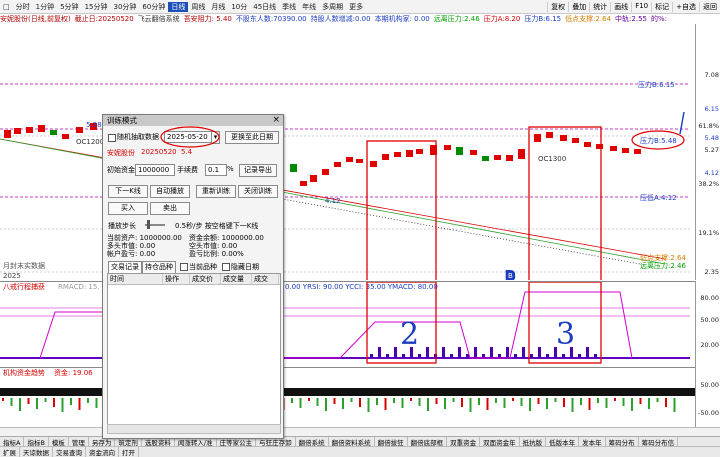 The width and height of the screenshot is (720, 457). What do you see at coordinates (685, 6) in the screenshot?
I see `toolbar-right-button: +自选` at bounding box center [685, 6].